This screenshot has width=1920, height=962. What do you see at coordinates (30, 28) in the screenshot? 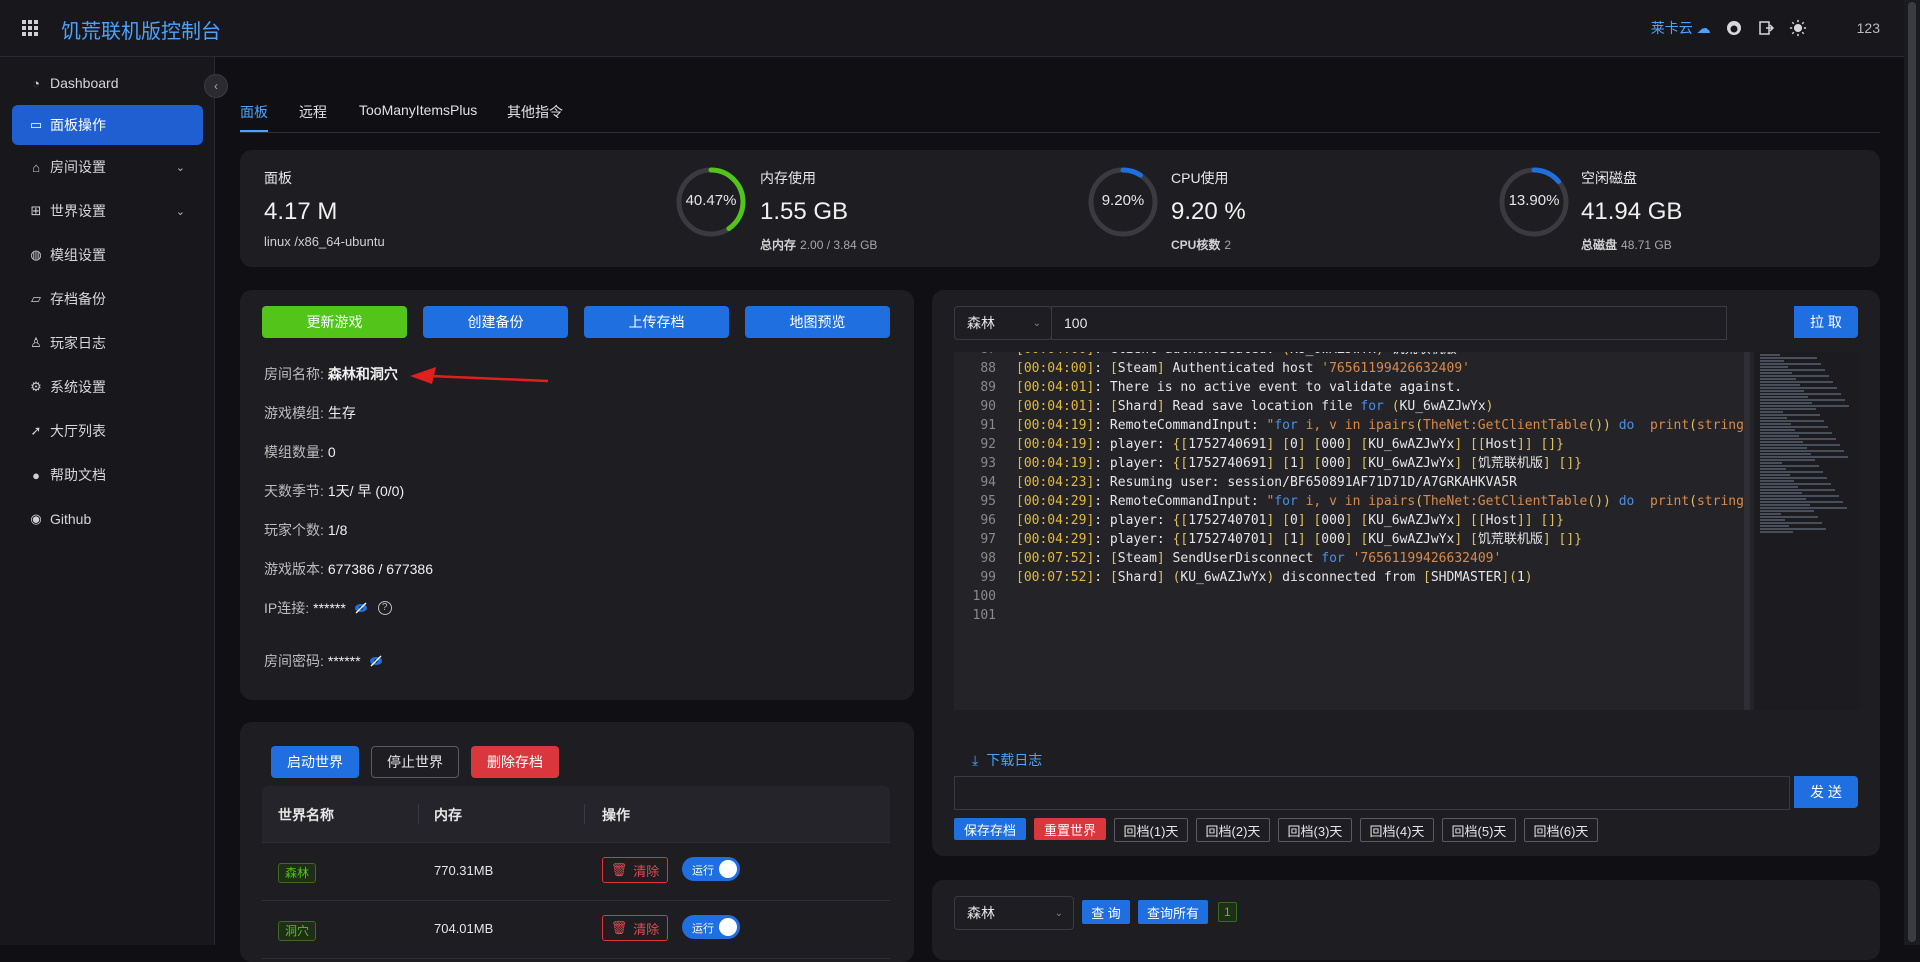
I see `apps-grid-icon` at bounding box center [30, 28].